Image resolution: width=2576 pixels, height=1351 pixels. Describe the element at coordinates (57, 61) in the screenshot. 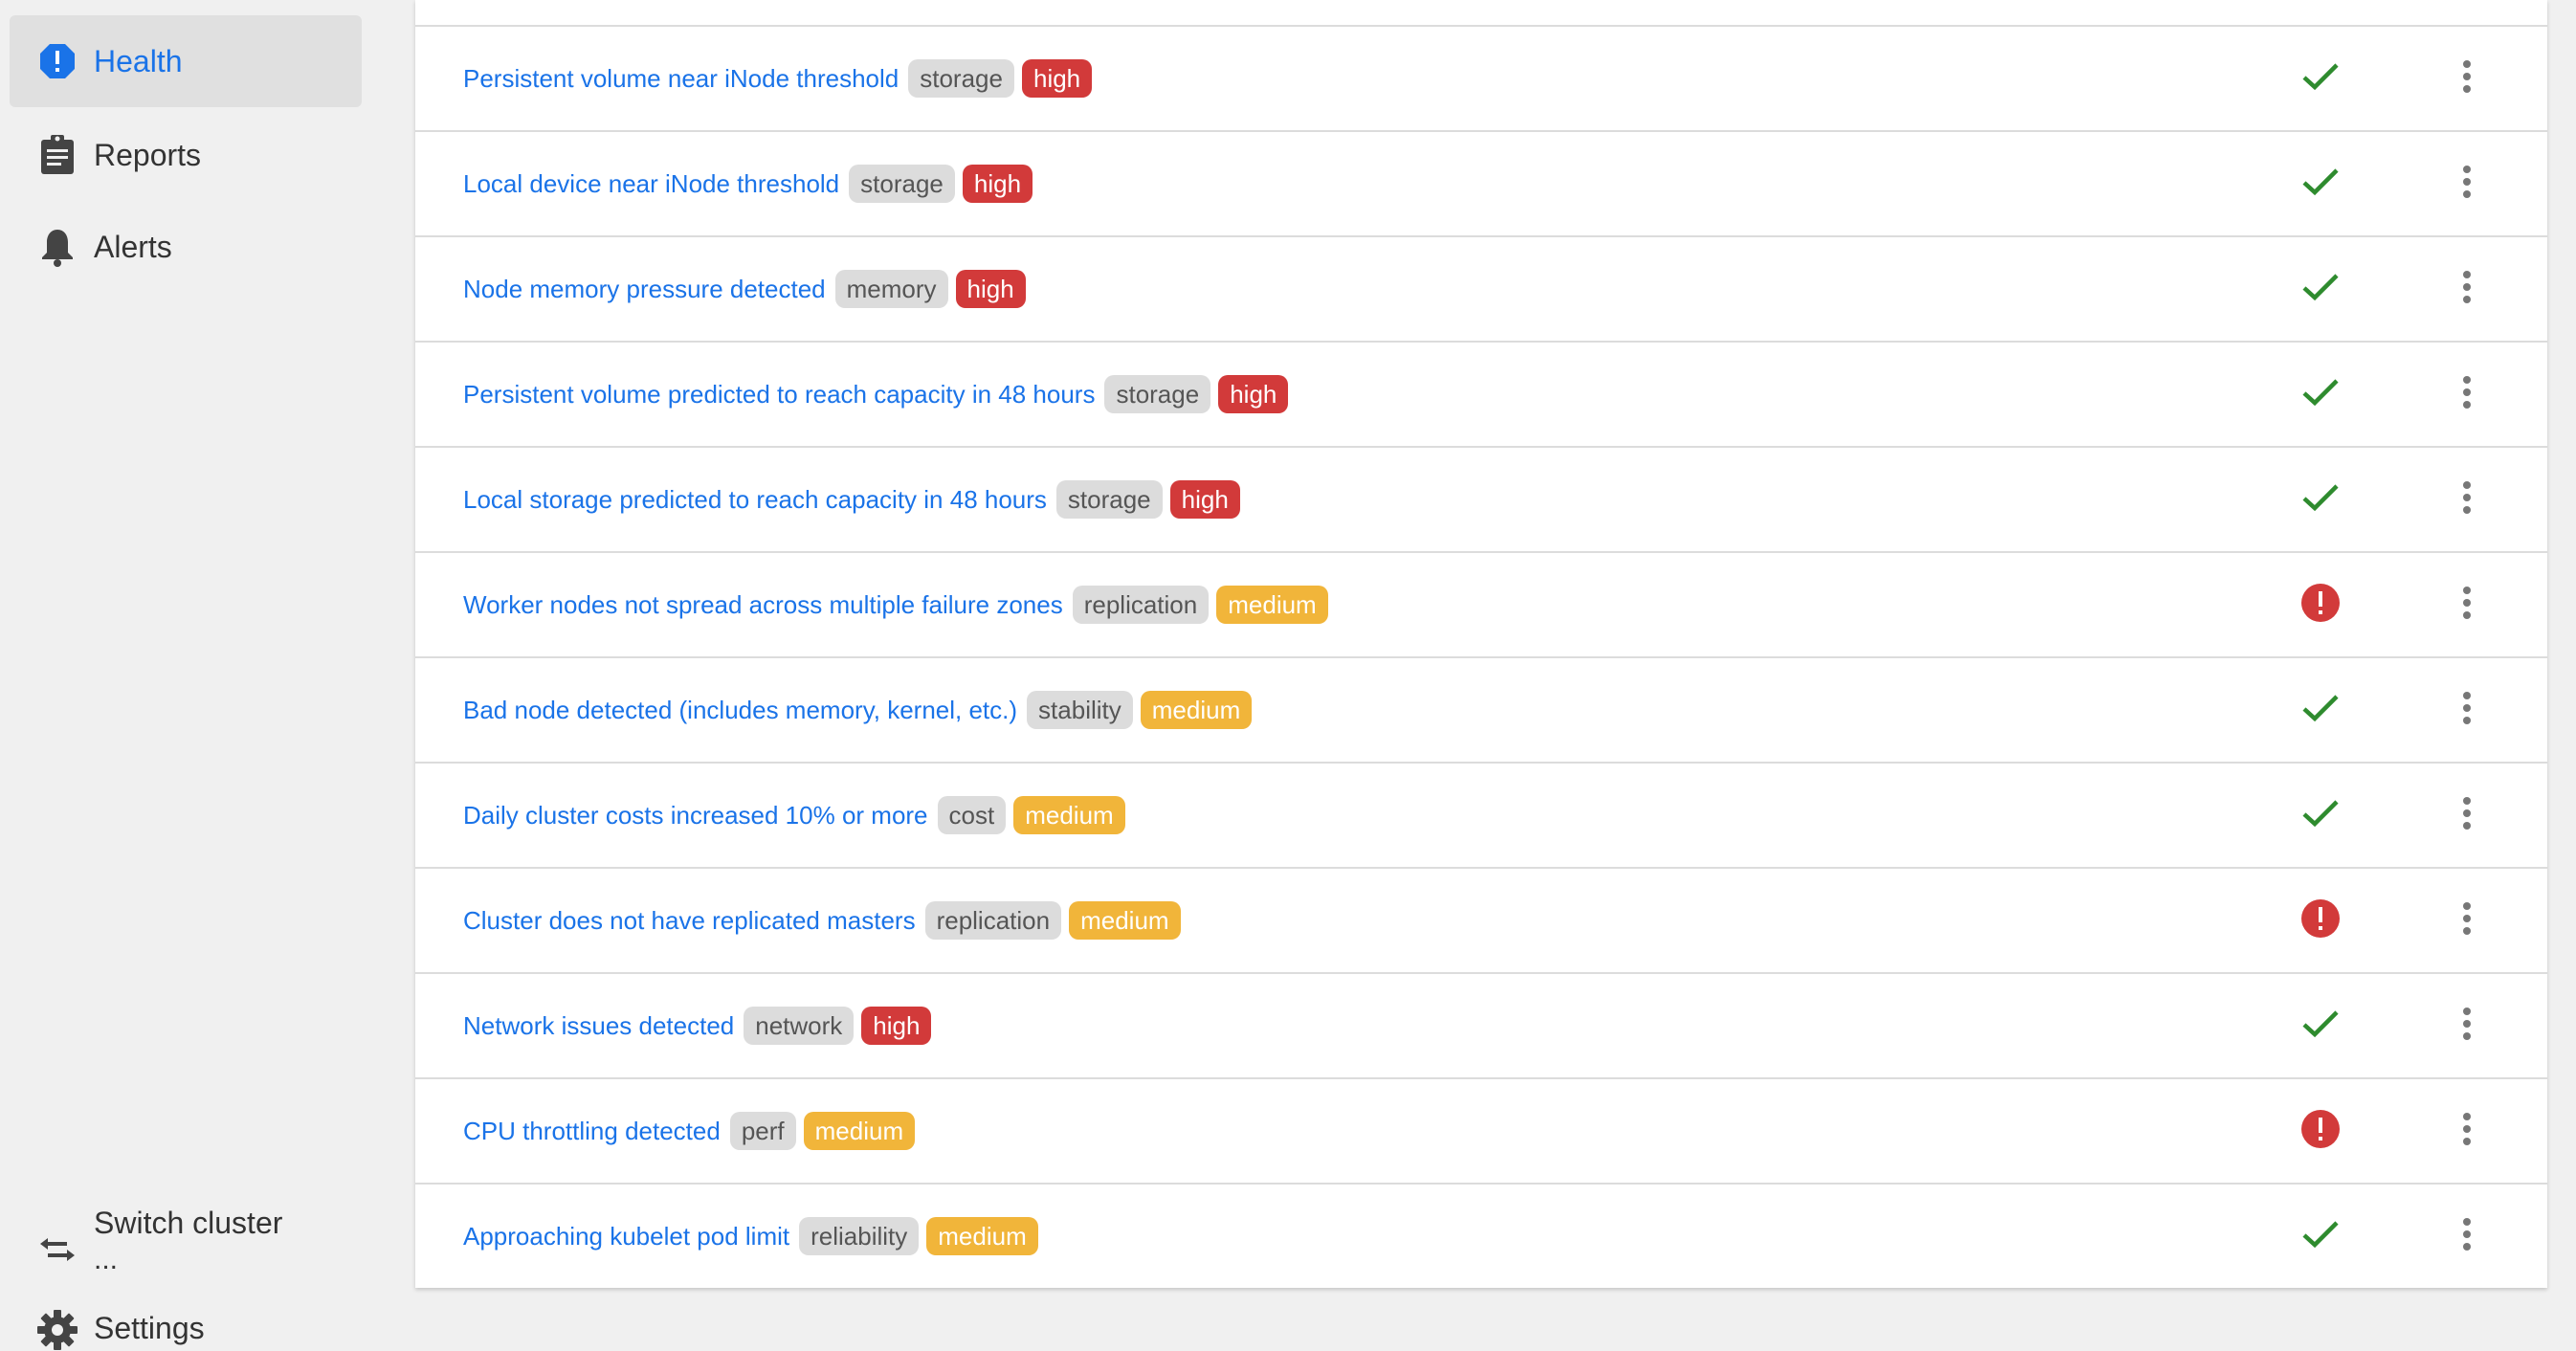

I see `health-alert-icon` at that location.